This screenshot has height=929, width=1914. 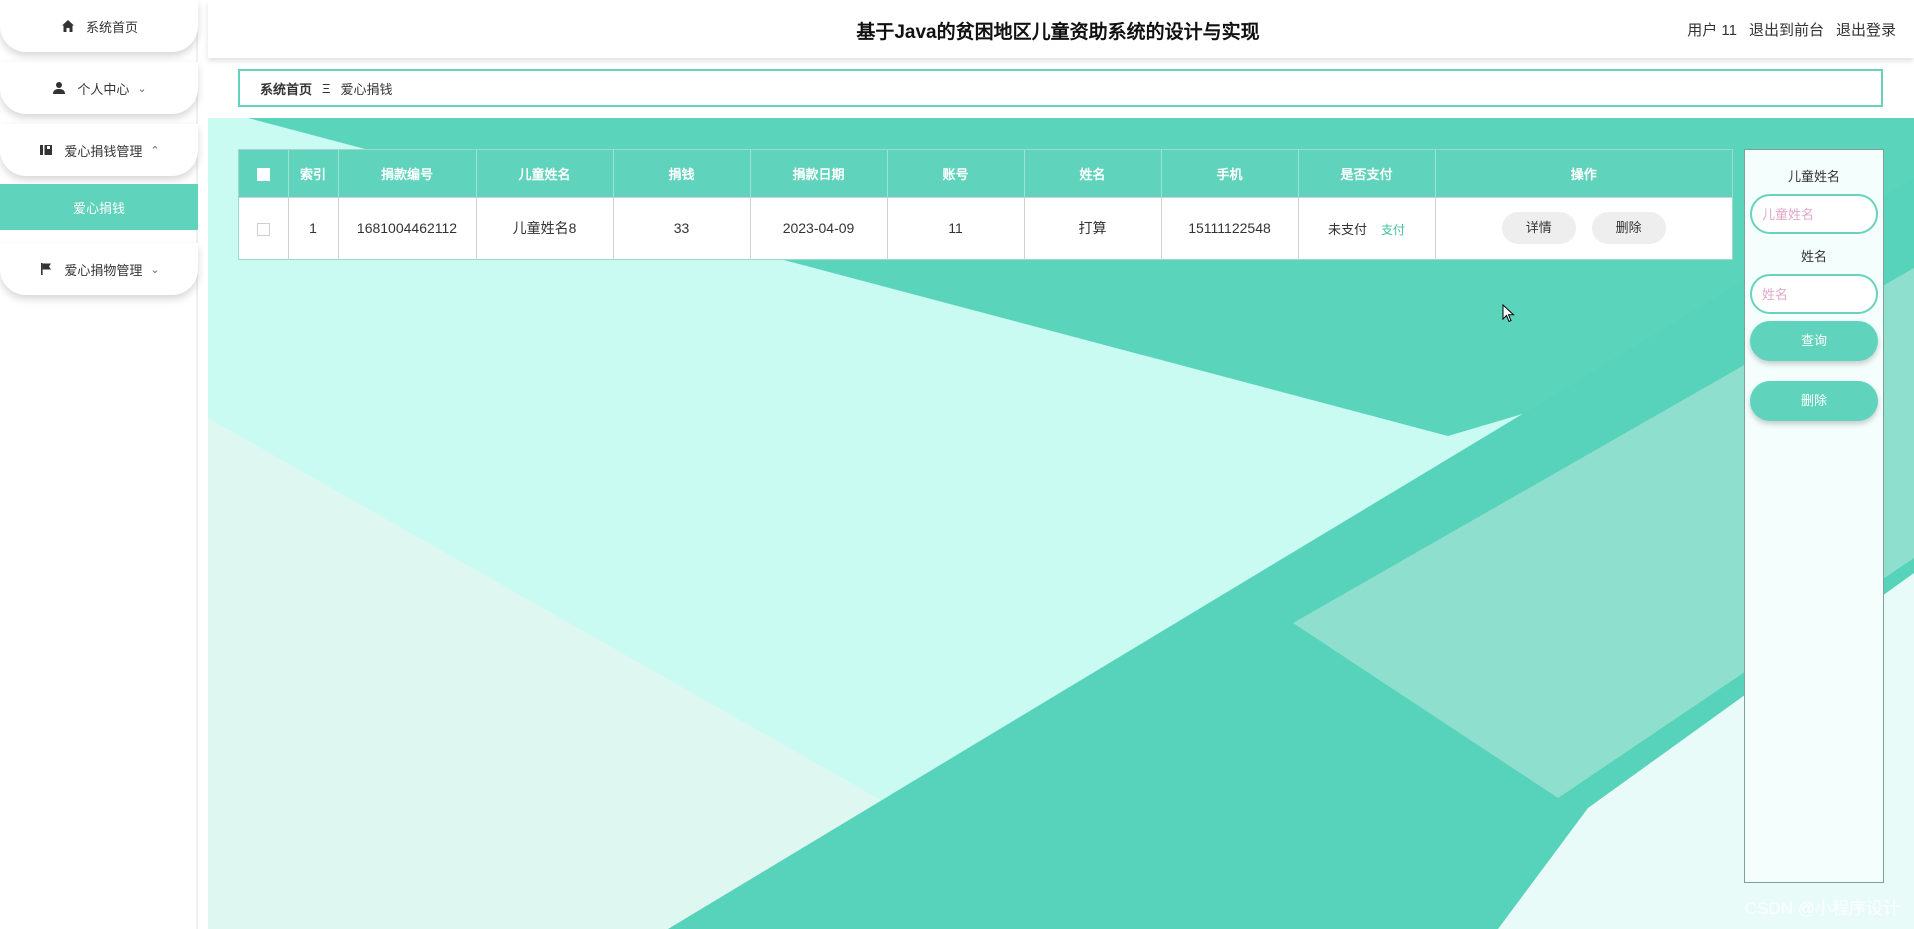 I want to click on column-header: 账号, so click(x=956, y=173).